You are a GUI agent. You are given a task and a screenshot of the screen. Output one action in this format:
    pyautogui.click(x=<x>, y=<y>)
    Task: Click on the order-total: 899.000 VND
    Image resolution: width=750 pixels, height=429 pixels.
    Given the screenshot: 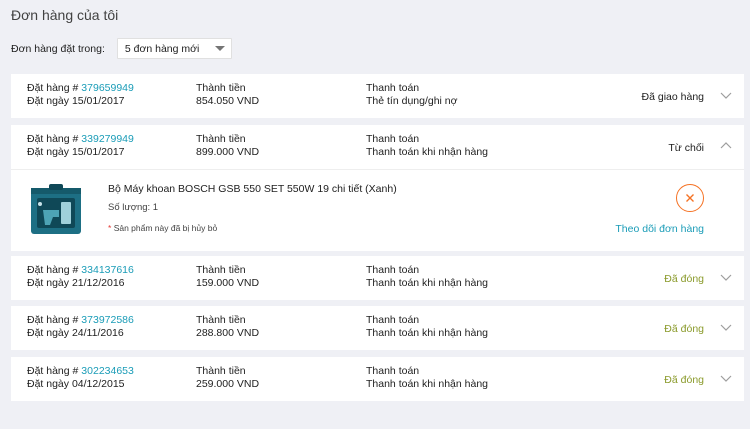 What is the action you would take?
    pyautogui.click(x=228, y=151)
    